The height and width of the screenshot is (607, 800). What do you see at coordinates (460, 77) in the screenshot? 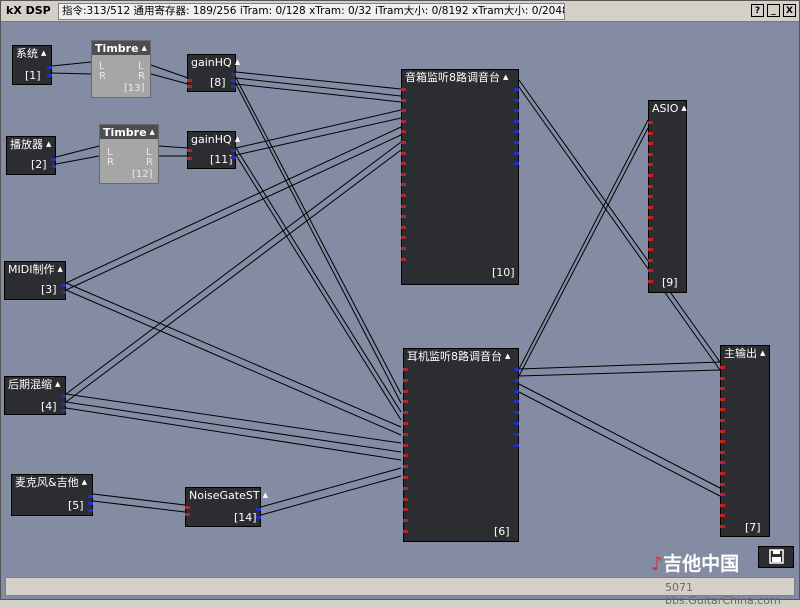
I see `node-header: 音箱监听8路调音台 ▲` at bounding box center [460, 77].